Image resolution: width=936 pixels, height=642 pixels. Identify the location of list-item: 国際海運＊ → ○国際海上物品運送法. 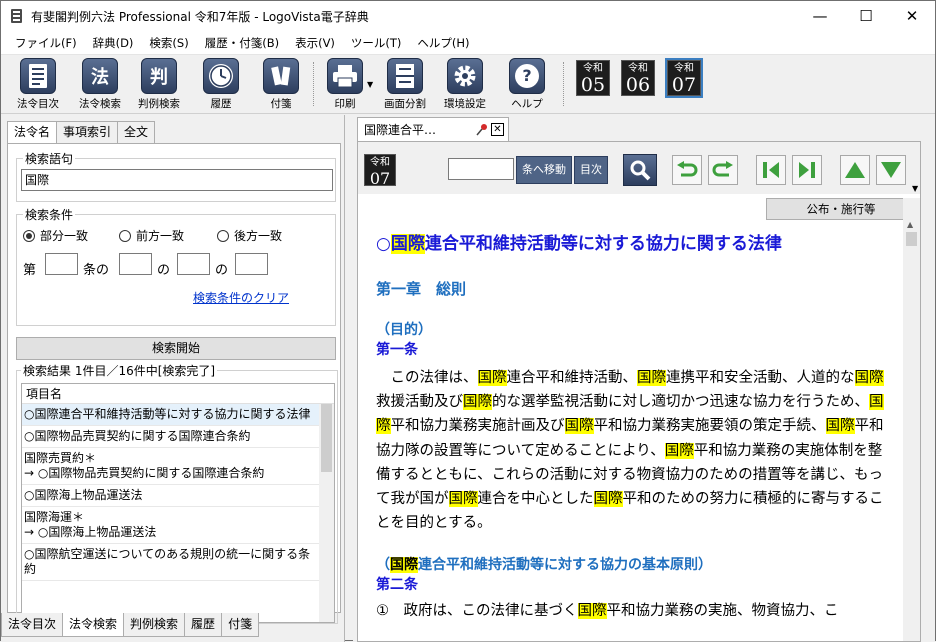
(178, 525).